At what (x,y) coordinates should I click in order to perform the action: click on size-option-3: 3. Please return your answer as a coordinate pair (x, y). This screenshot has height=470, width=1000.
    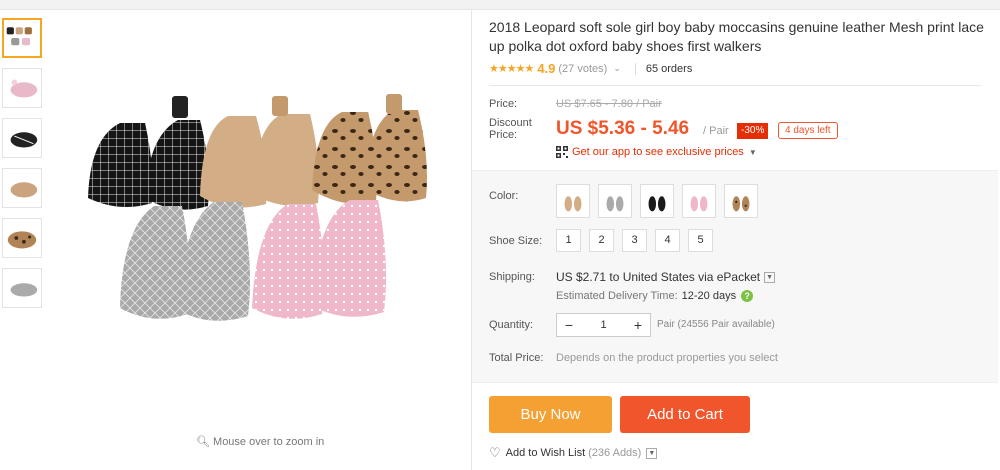
    Looking at the image, I should click on (634, 240).